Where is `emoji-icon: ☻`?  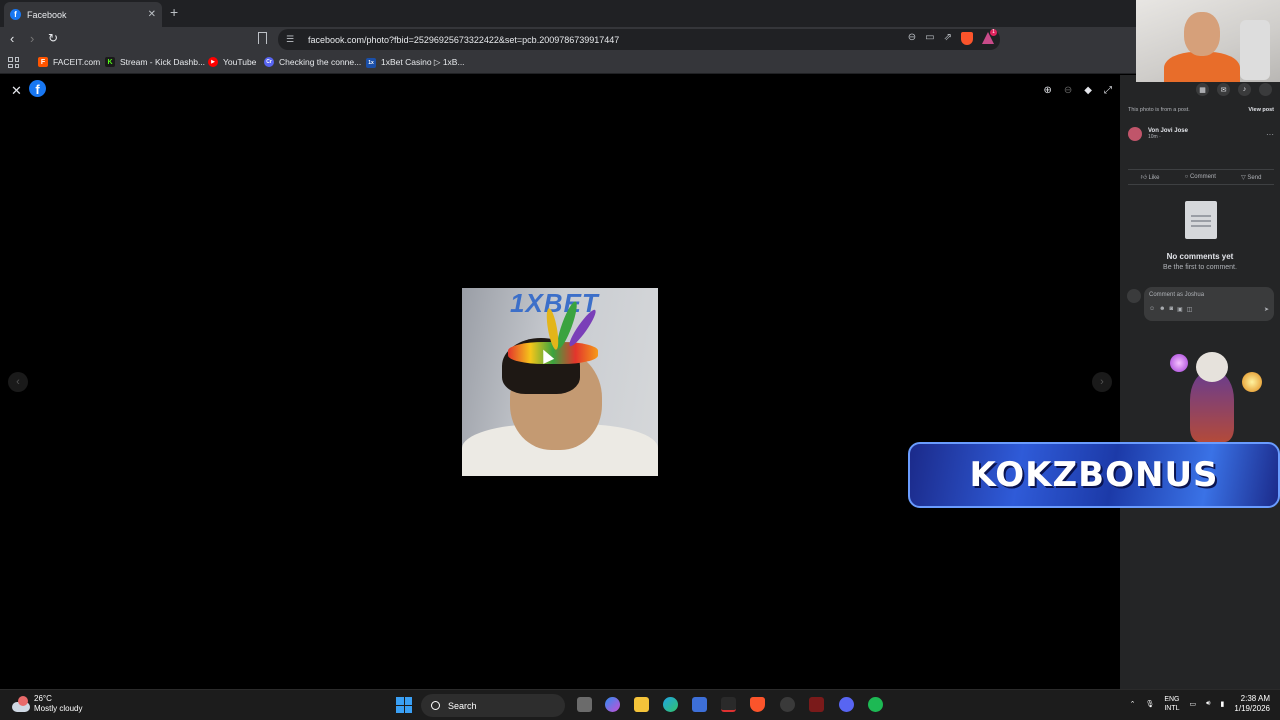
emoji-icon: ☻ is located at coordinates (1162, 309).